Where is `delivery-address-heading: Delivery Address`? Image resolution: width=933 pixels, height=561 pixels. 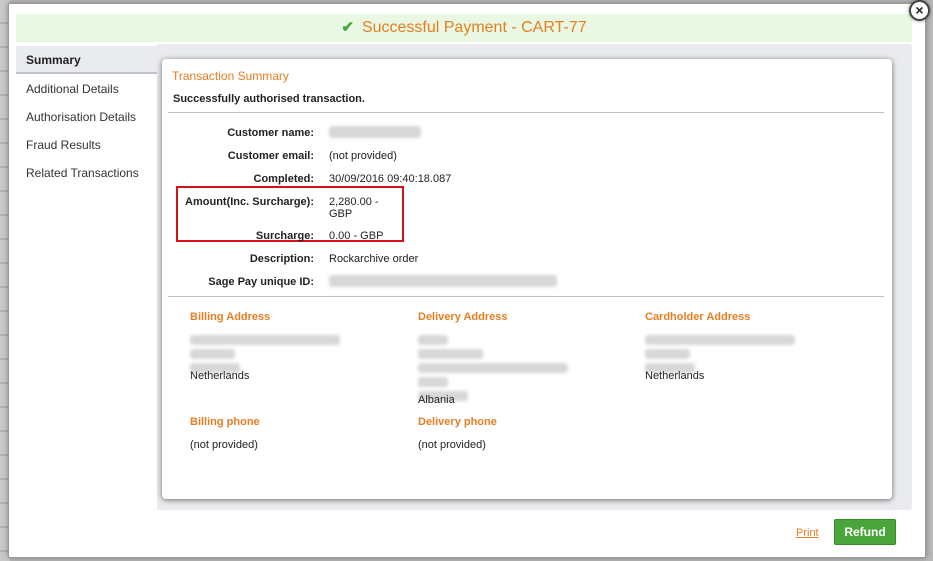
delivery-address-heading: Delivery Address is located at coordinates (463, 317).